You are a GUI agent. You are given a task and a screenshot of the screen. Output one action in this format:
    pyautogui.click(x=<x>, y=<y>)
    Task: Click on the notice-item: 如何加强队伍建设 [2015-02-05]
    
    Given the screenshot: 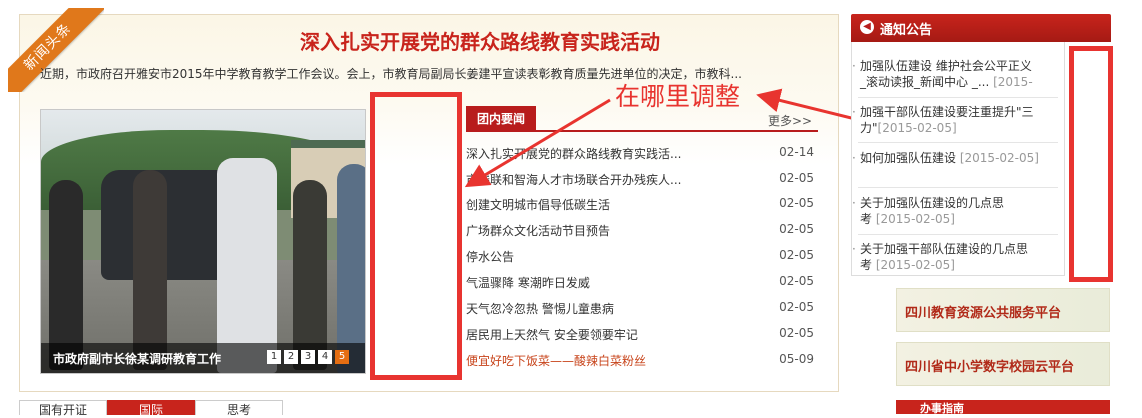 What is the action you would take?
    pyautogui.click(x=956, y=158)
    